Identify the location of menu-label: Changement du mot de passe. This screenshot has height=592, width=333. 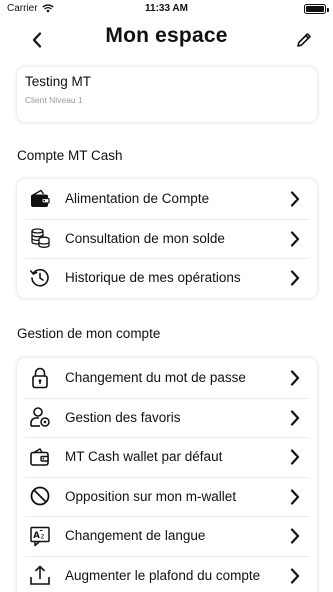
(155, 378).